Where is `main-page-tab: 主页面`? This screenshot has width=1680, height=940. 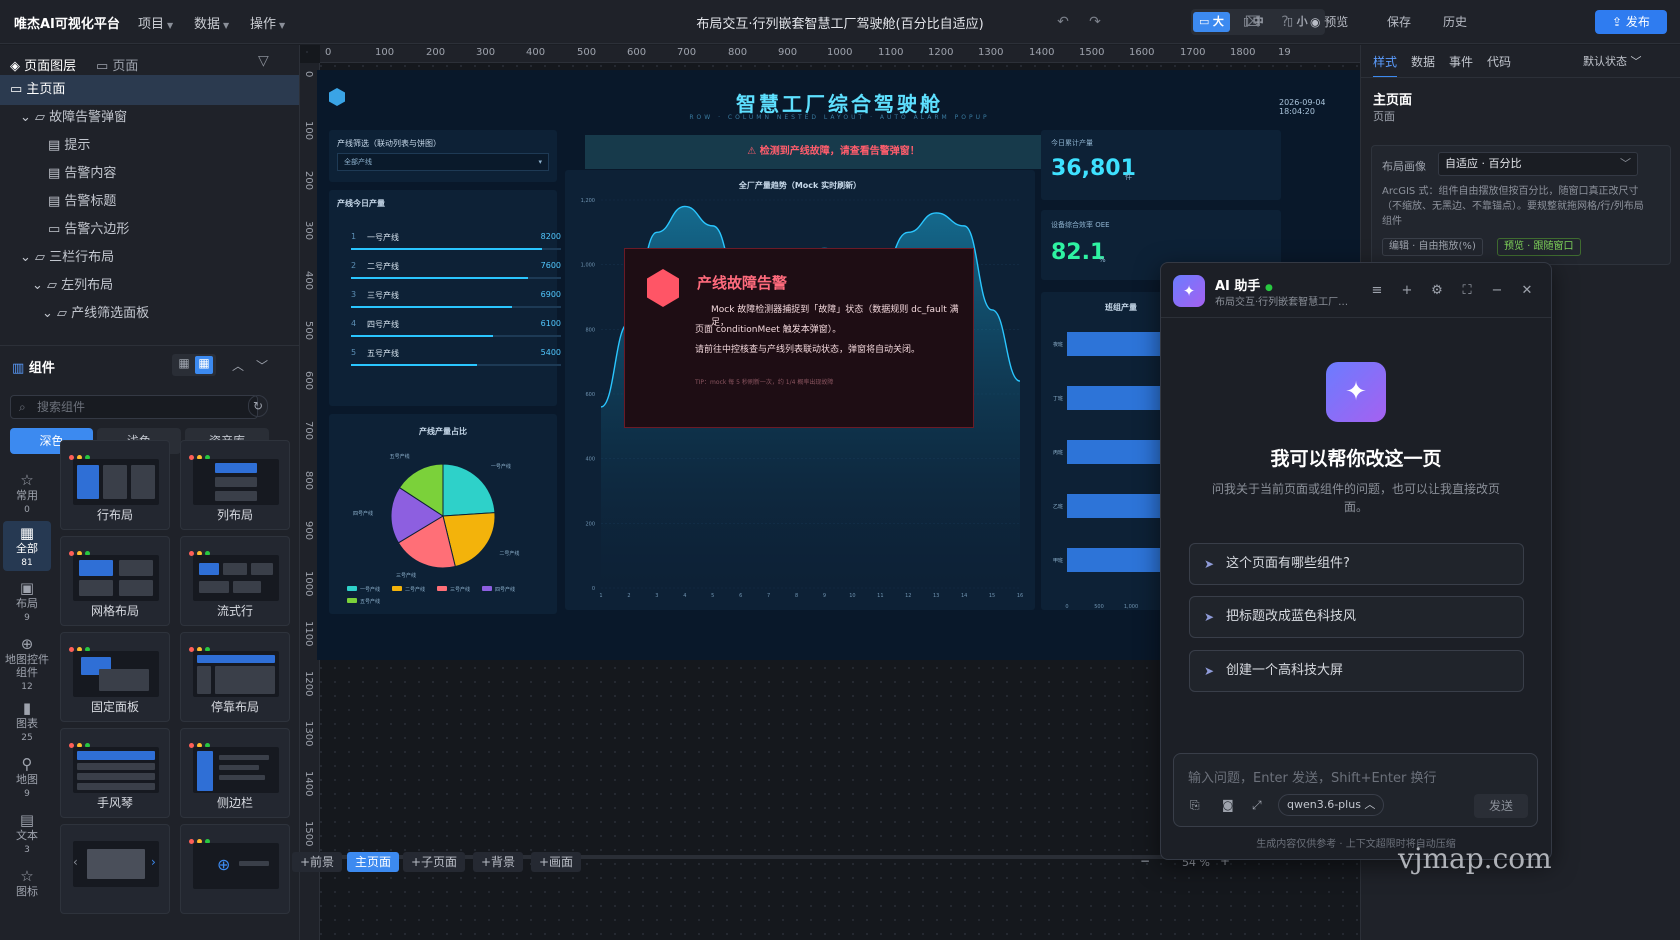
main-page-tab: 主页面 is located at coordinates (373, 862).